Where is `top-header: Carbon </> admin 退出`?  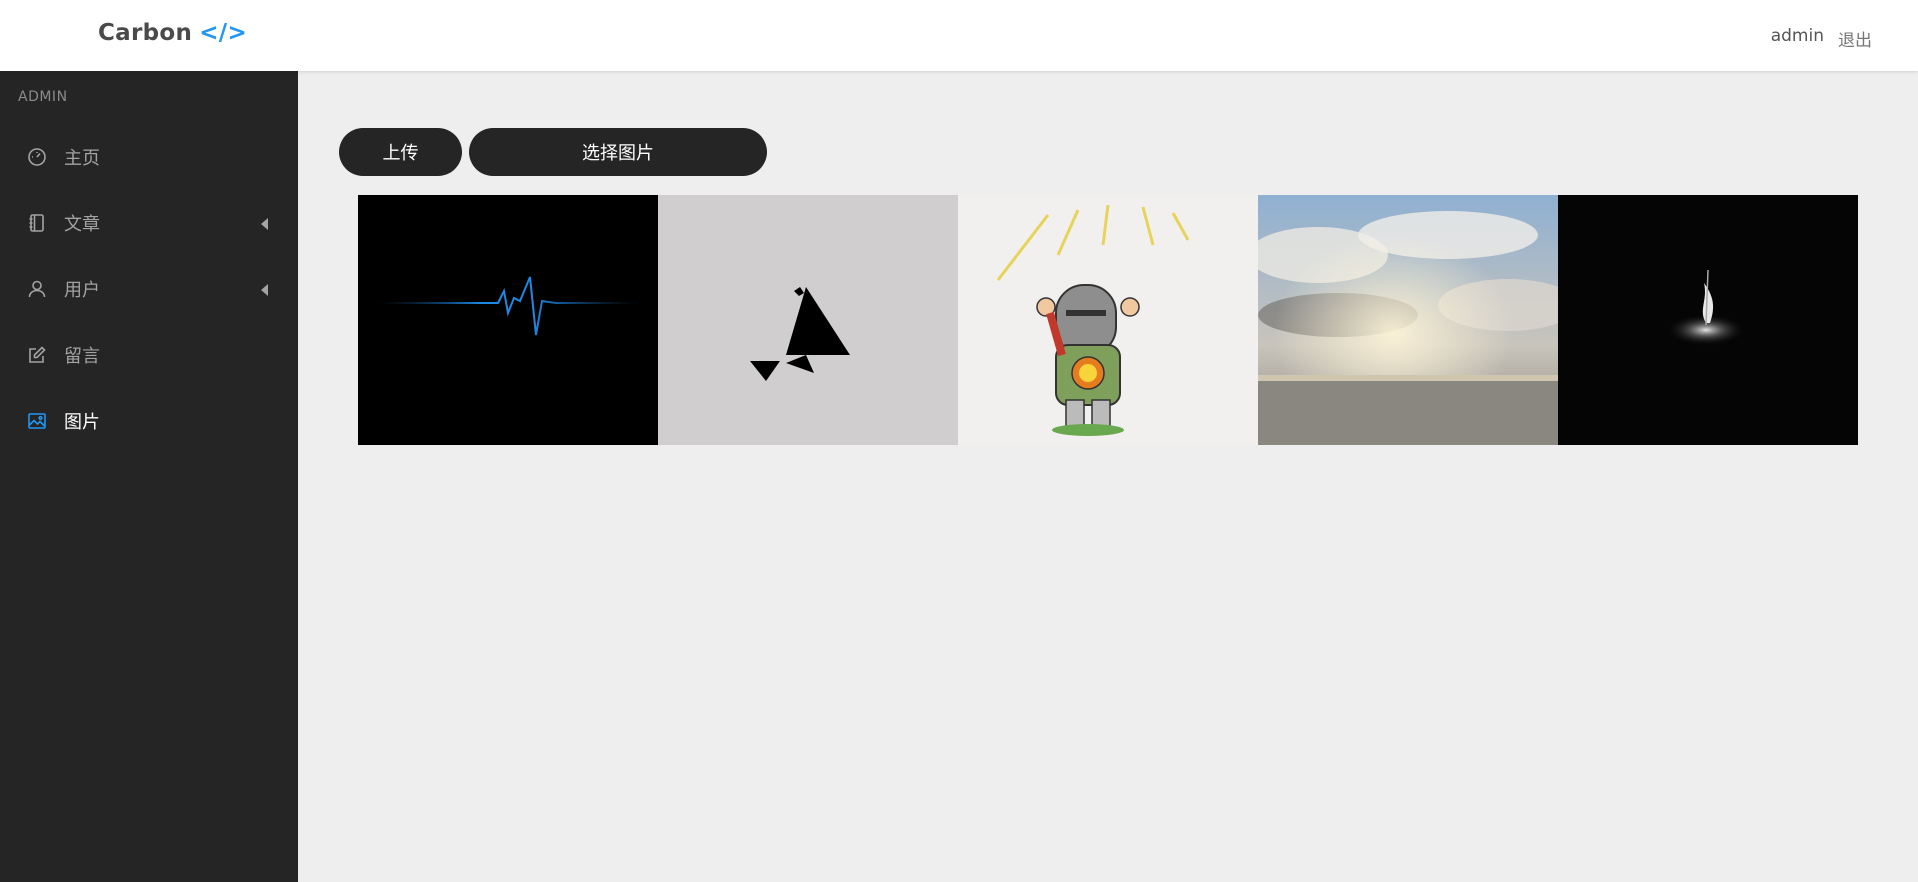 top-header: Carbon </> admin 退出 is located at coordinates (959, 35).